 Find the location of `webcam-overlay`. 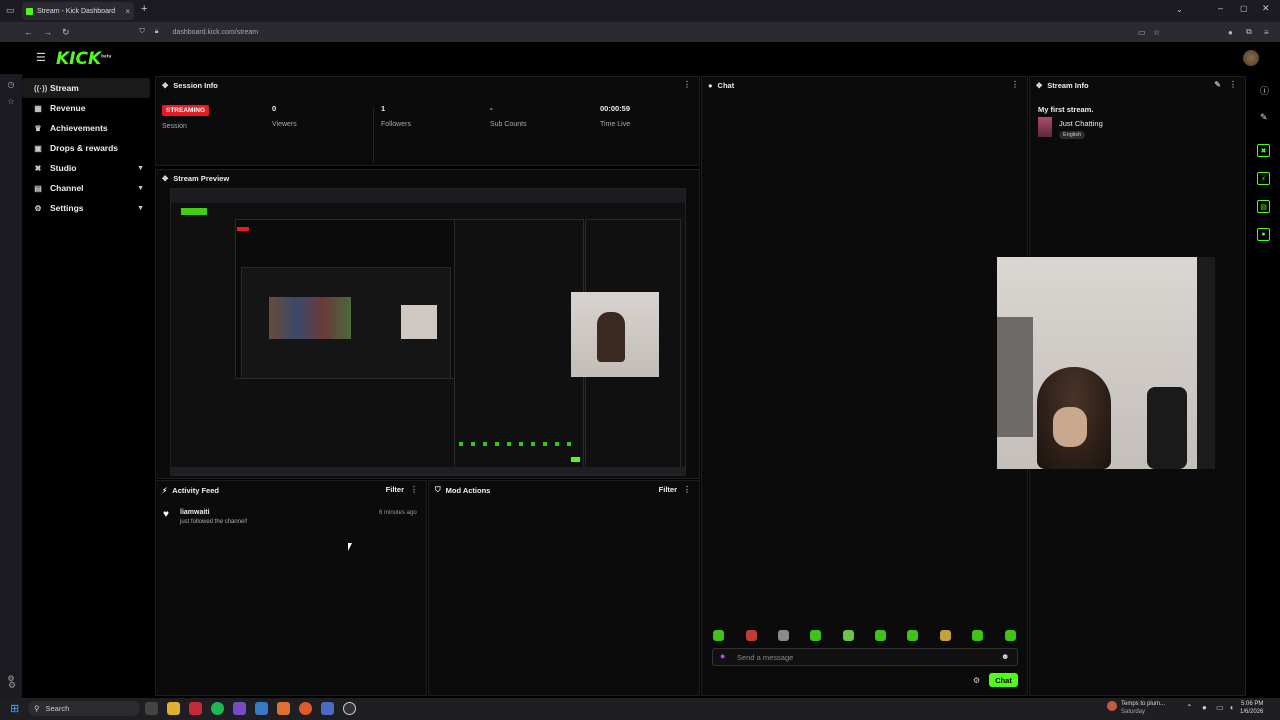

webcam-overlay is located at coordinates (1106, 363).